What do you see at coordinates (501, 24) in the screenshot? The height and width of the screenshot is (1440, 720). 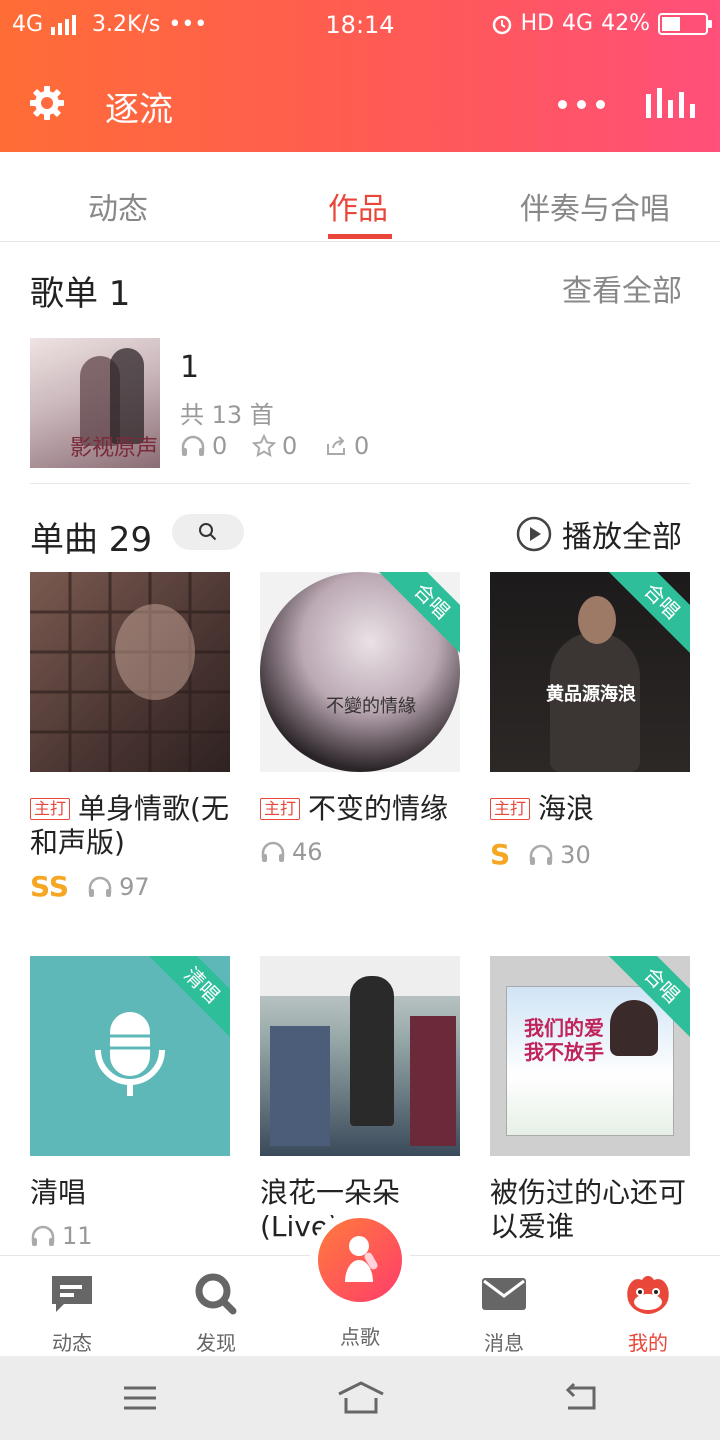 I see `alarm-icon` at bounding box center [501, 24].